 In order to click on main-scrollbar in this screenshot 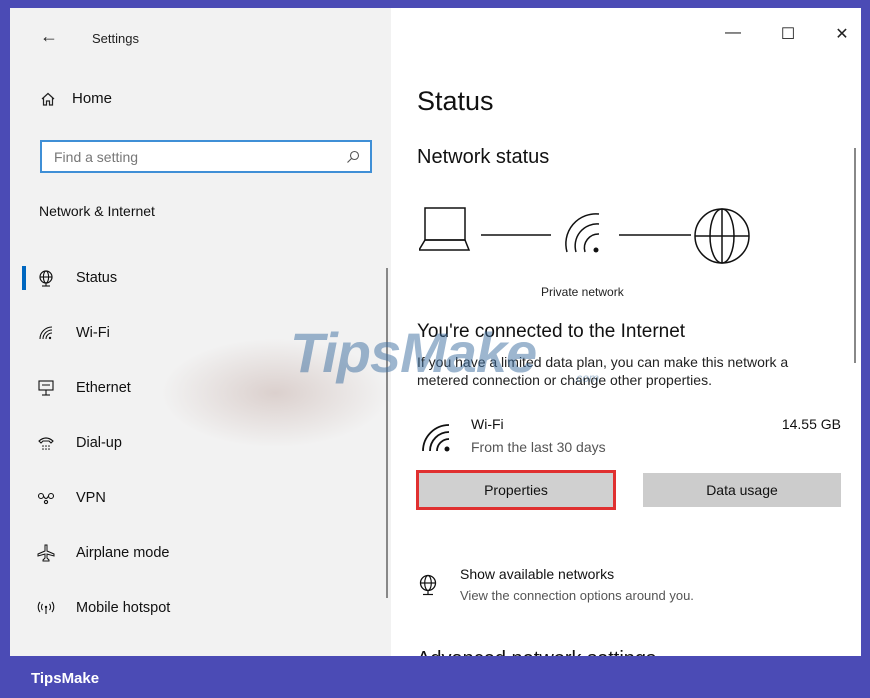, I will do `click(855, 255)`.